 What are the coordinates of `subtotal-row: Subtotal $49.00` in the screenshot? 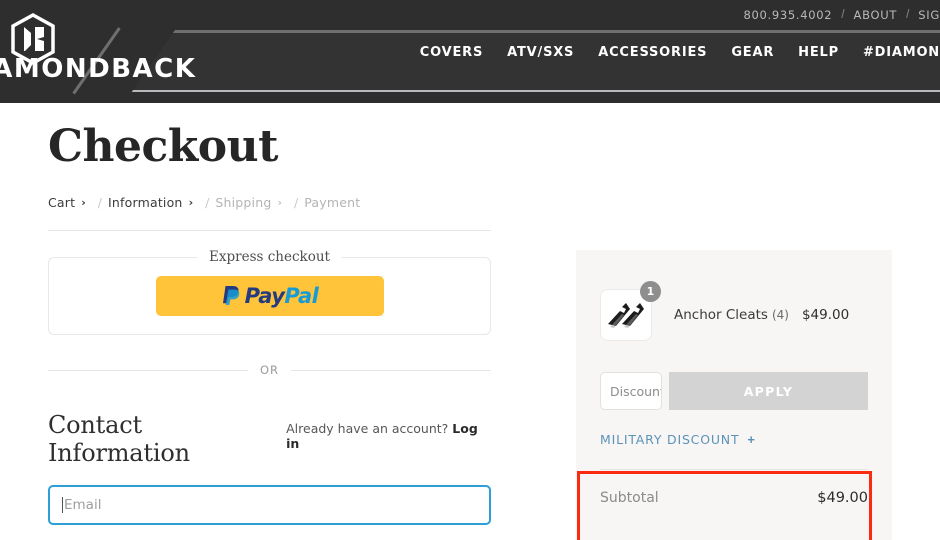 It's located at (734, 498).